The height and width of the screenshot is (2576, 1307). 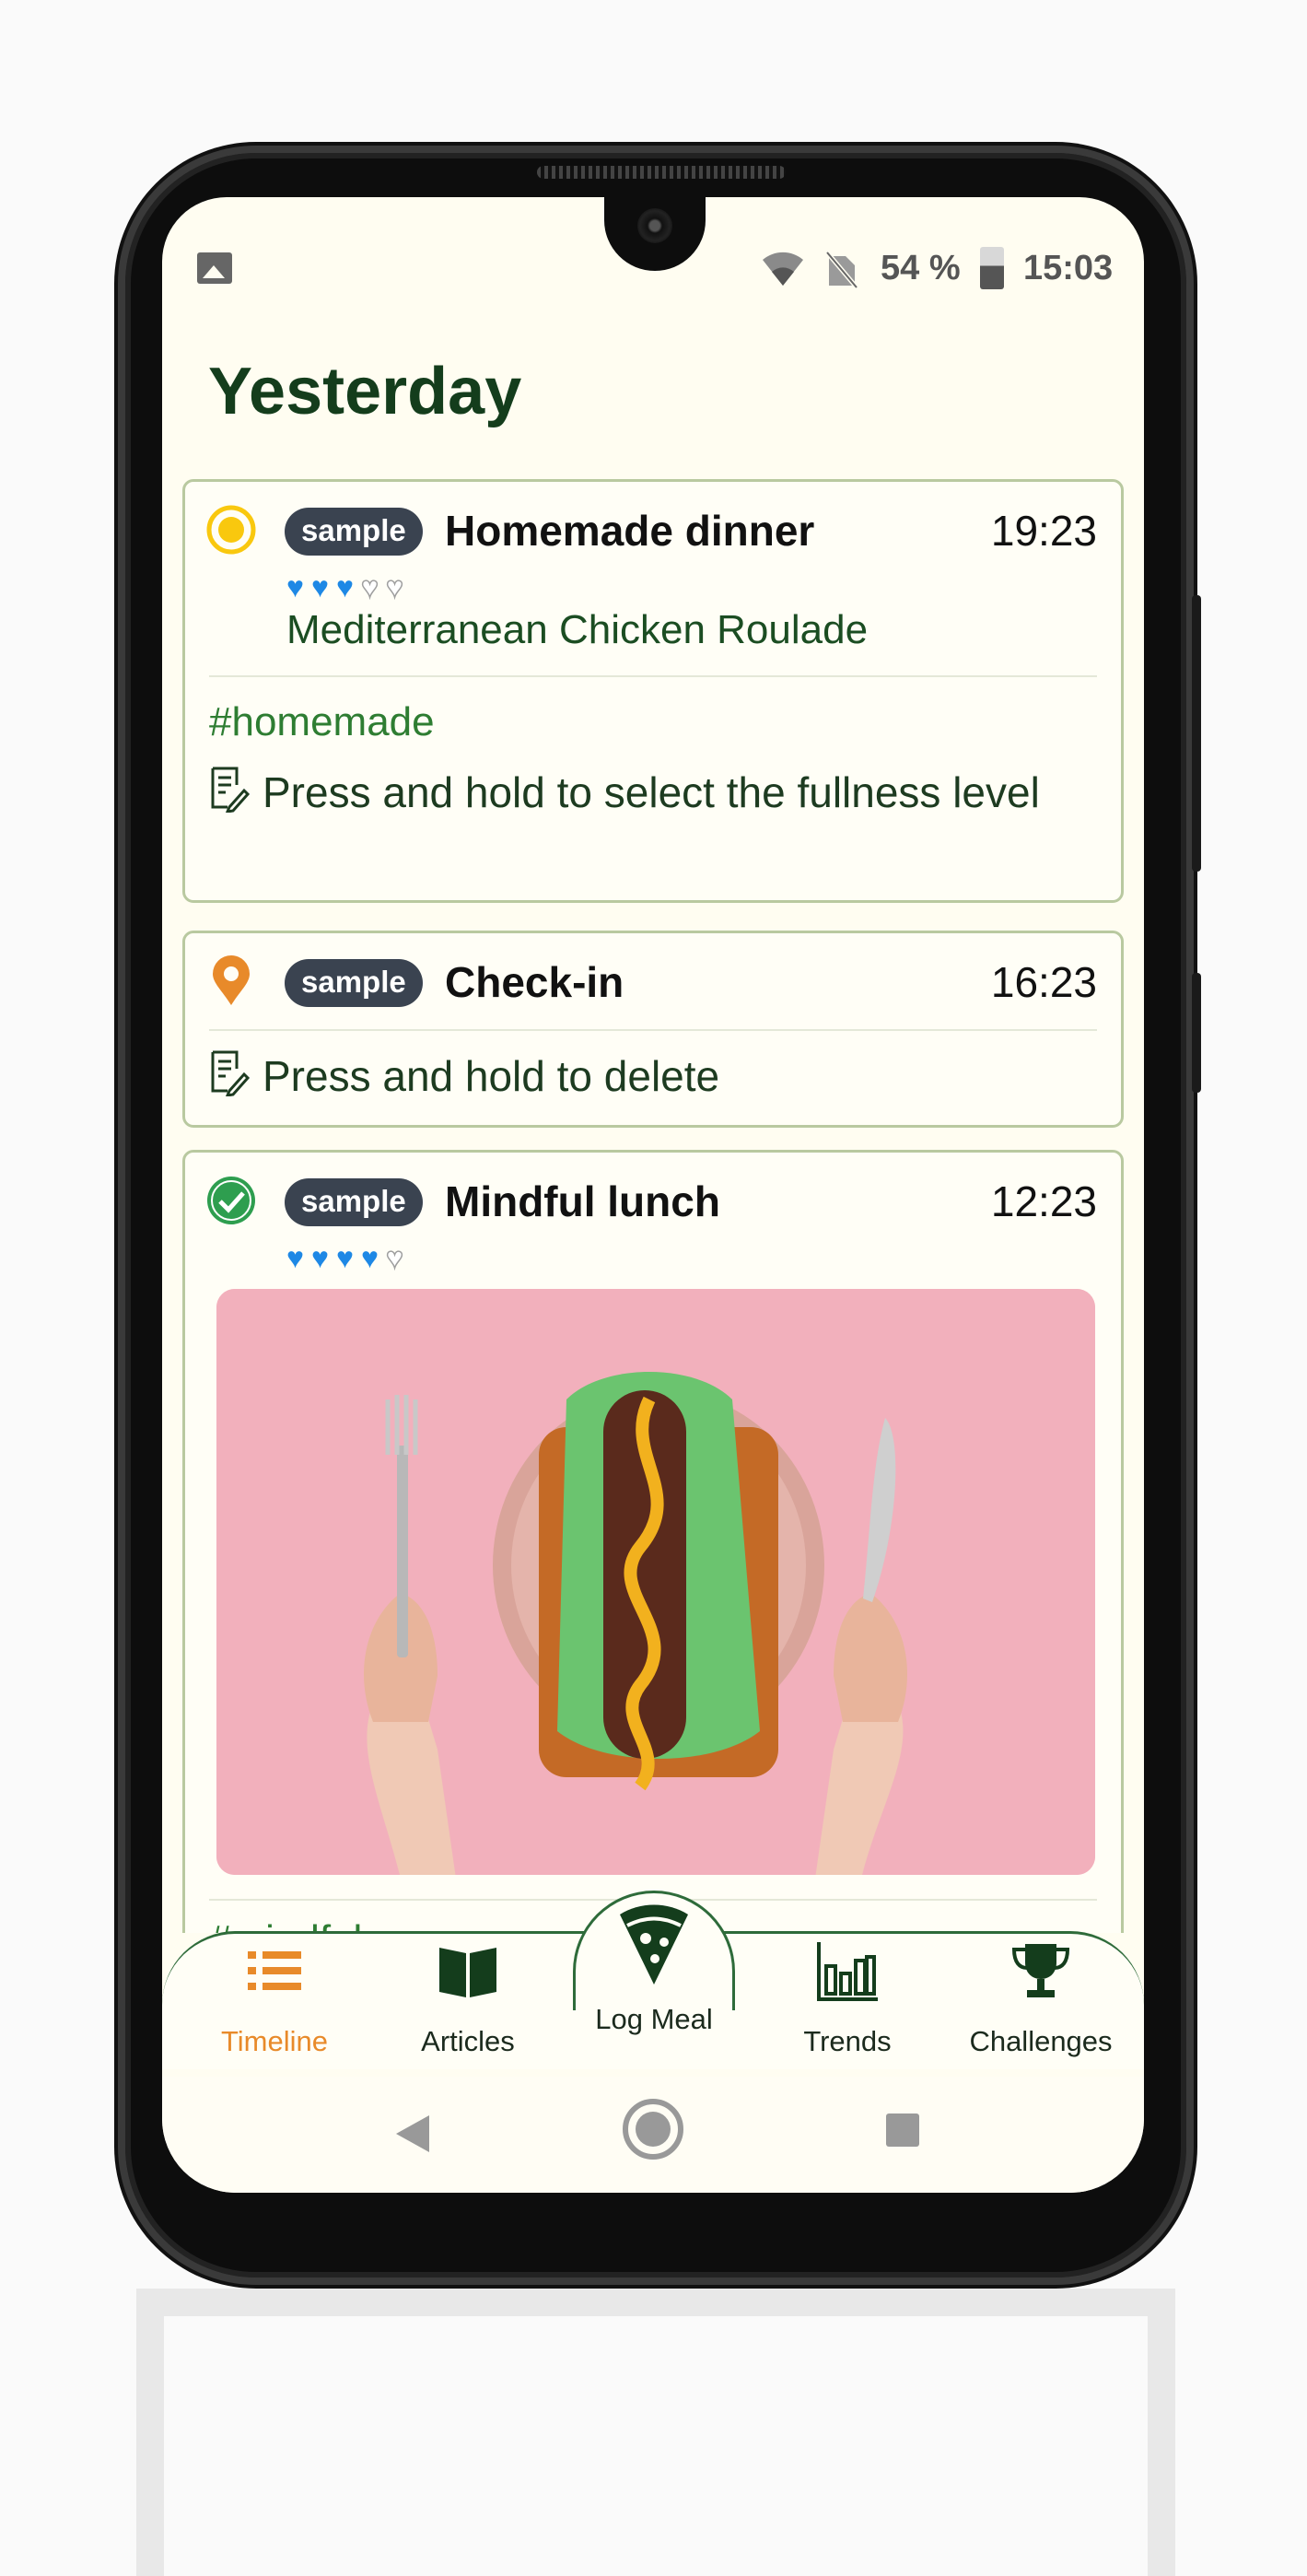 What do you see at coordinates (783, 269) in the screenshot?
I see `wifi-icon` at bounding box center [783, 269].